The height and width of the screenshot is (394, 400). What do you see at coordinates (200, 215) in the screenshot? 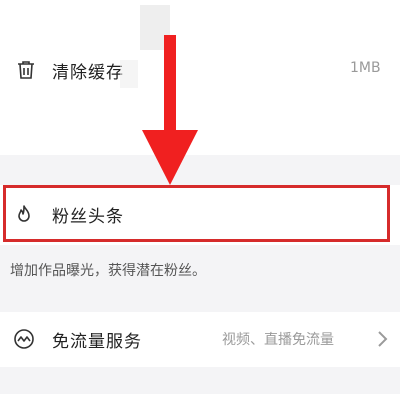
I see `fans-headline-row: 粉丝头条` at bounding box center [200, 215].